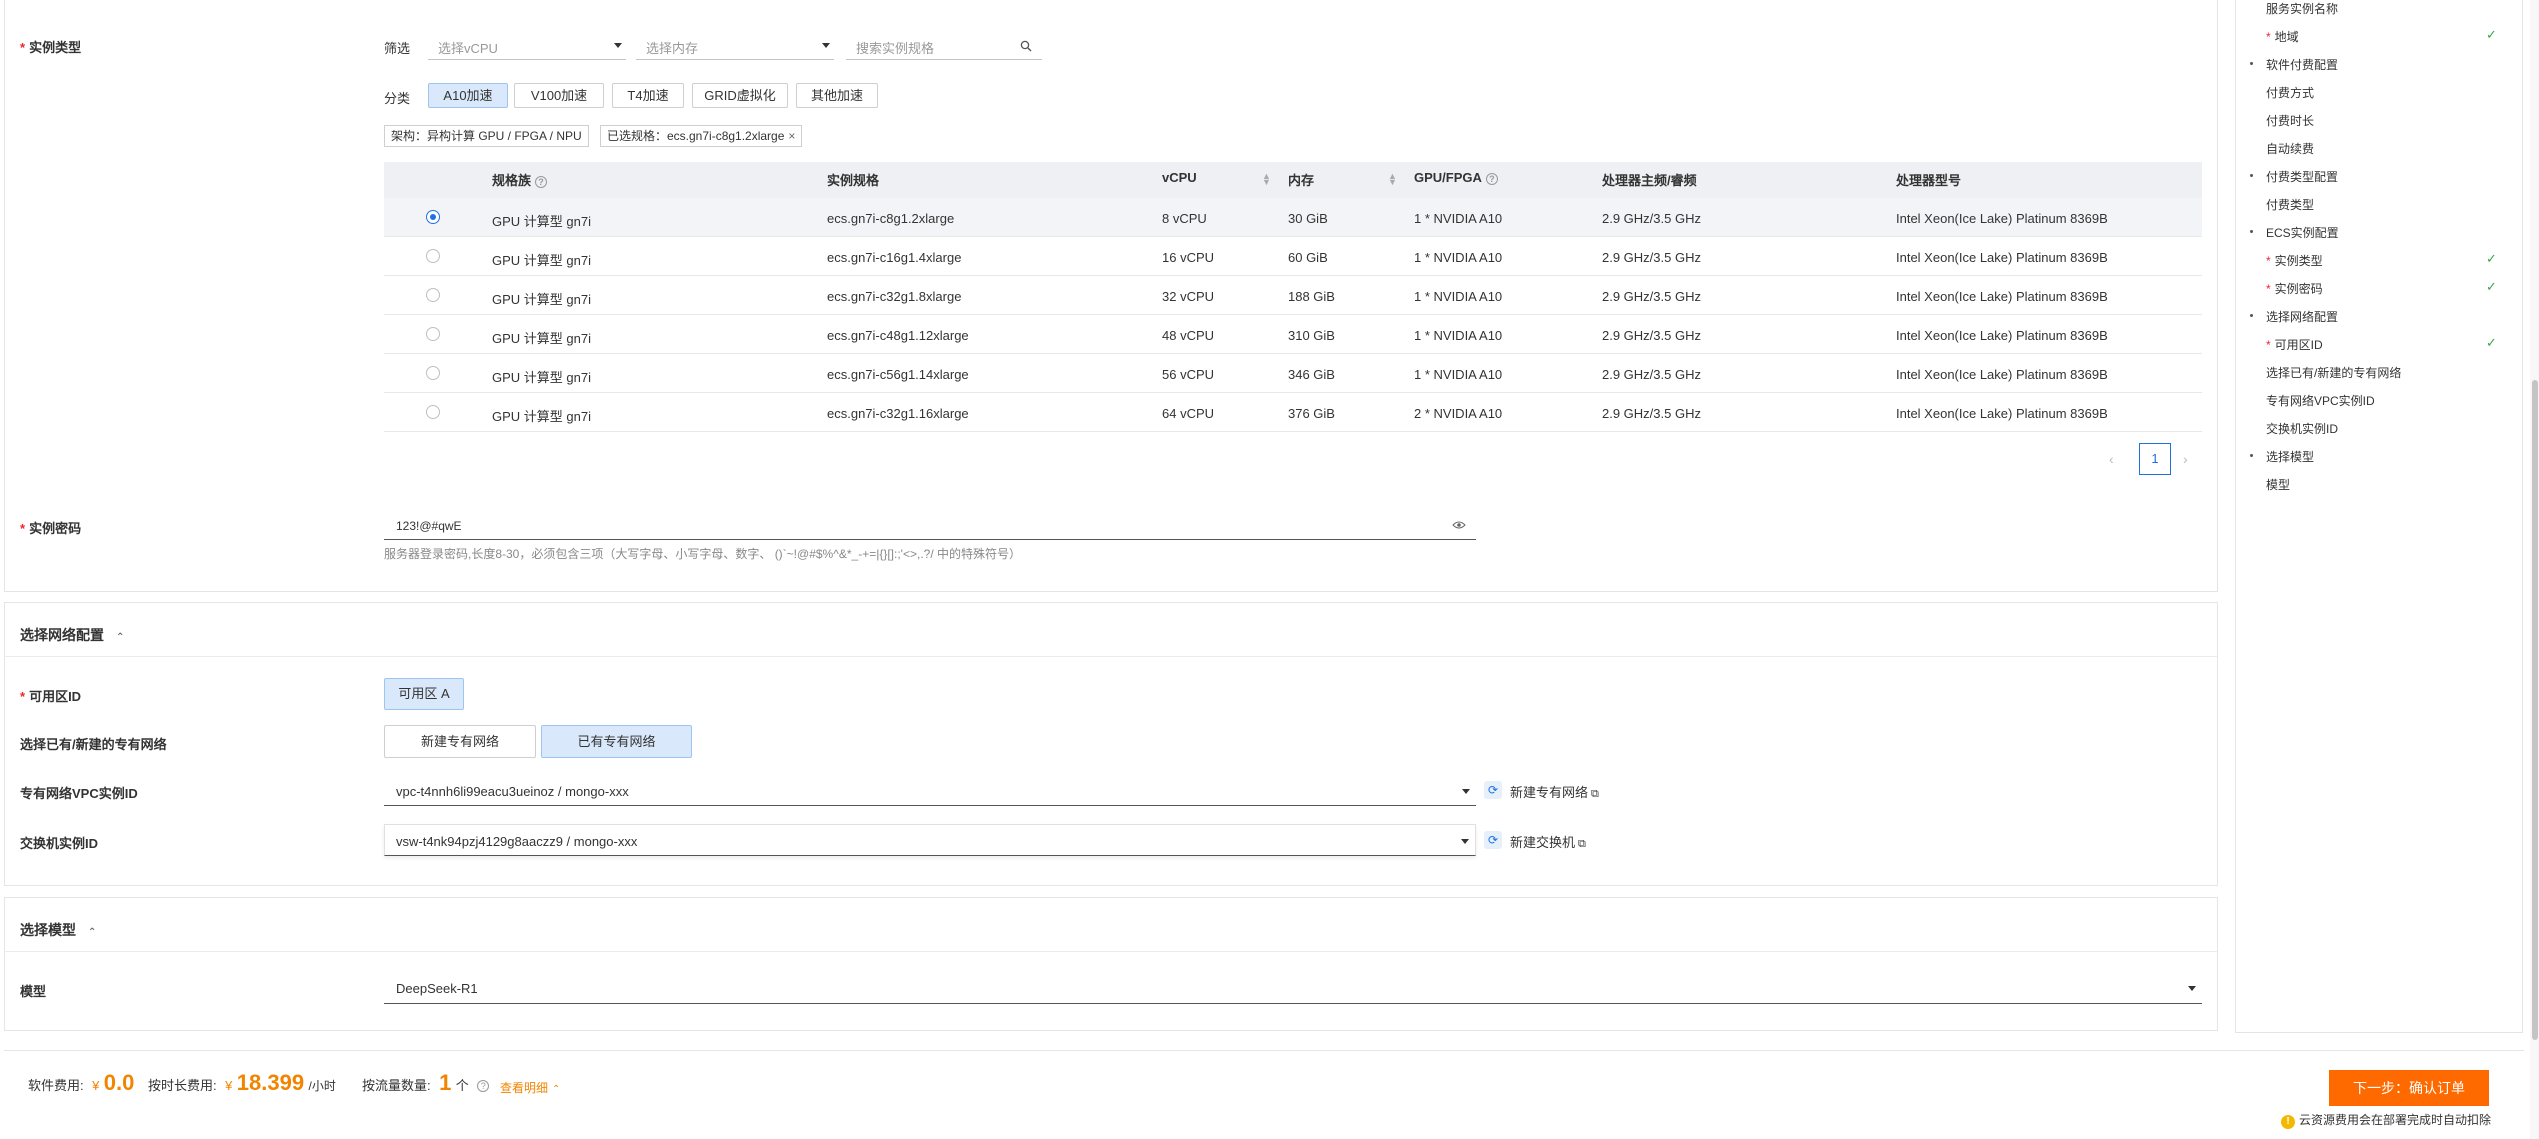 This screenshot has height=1139, width=2539. What do you see at coordinates (837, 95) in the screenshot?
I see `category-other-button: 其他加速` at bounding box center [837, 95].